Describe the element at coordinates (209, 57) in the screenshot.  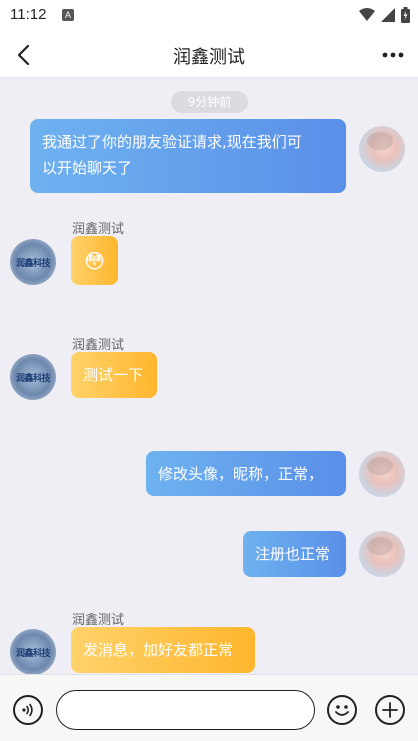
I see `chat-title: 润鑫测试` at that location.